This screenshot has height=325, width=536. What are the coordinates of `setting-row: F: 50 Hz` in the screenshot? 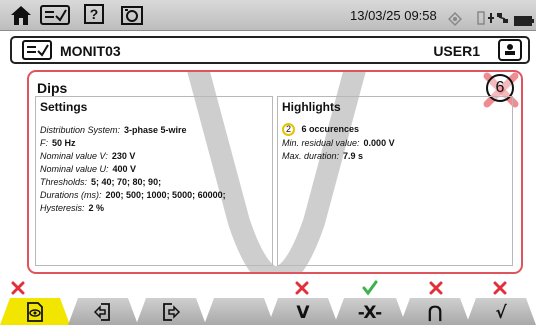 It's located at (58, 143).